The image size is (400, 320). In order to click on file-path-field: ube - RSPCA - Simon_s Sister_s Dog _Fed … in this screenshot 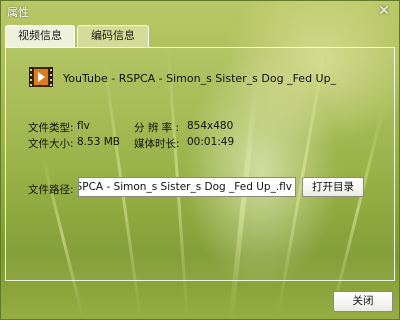, I will do `click(187, 187)`.